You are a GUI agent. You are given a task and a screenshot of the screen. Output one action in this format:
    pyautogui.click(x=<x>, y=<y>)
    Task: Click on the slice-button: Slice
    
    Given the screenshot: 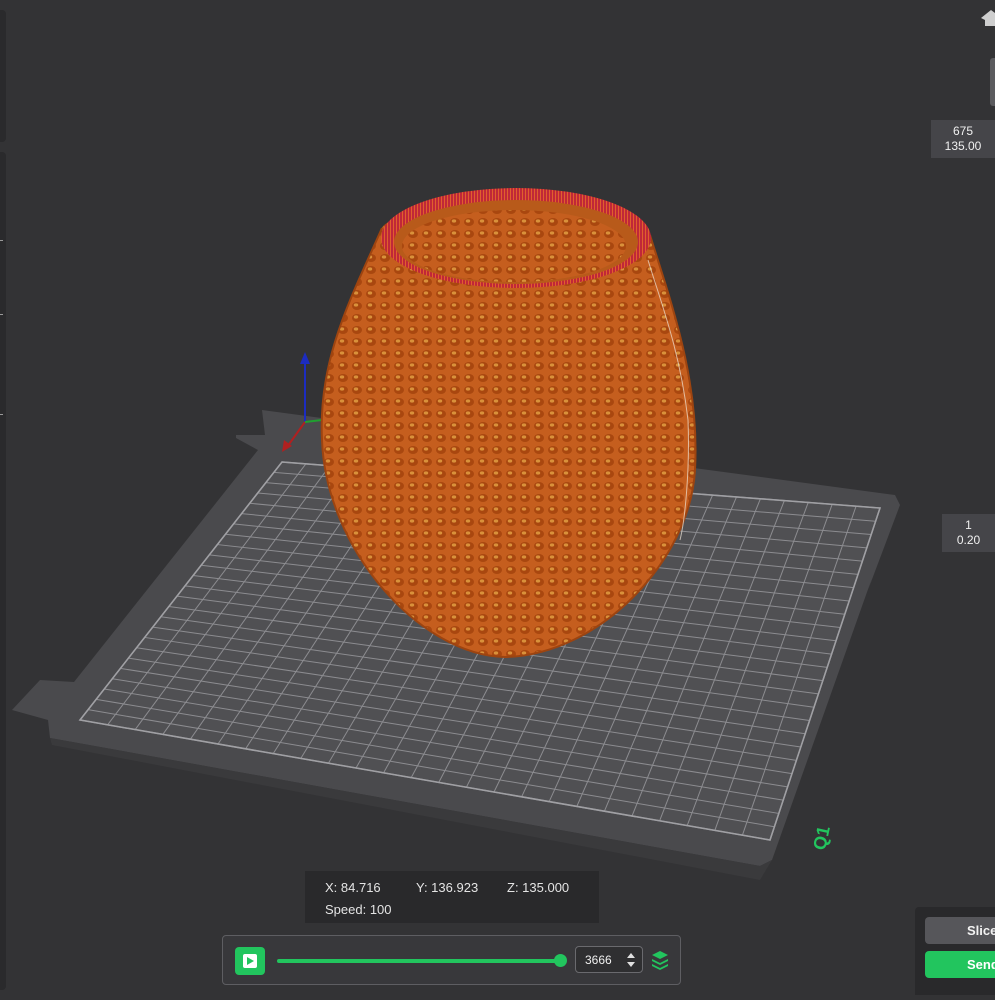 What is the action you would take?
    pyautogui.click(x=960, y=930)
    